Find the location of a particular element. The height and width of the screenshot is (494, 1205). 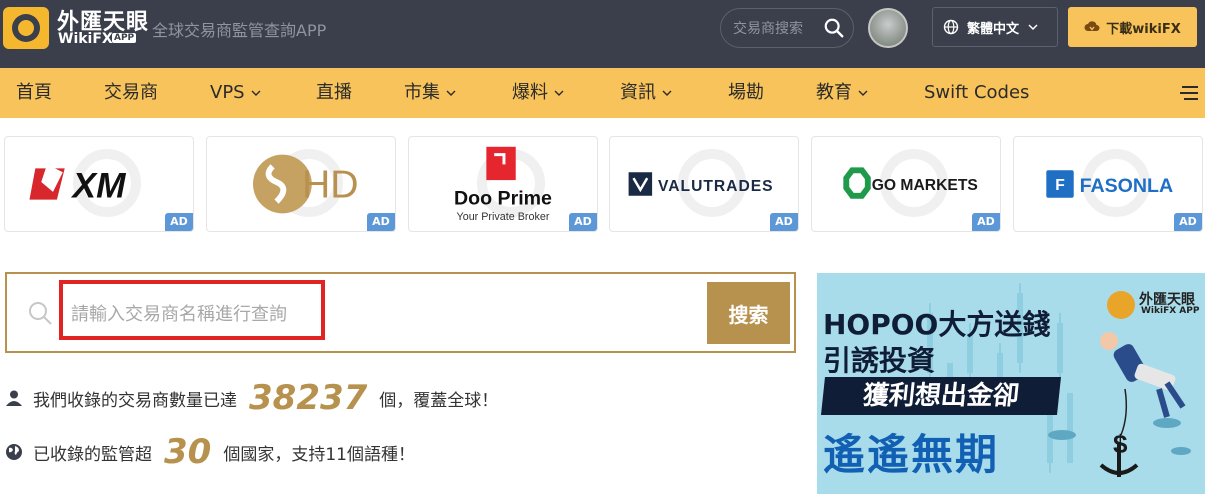

banner-headline-3: 獲利想出金卻 is located at coordinates (941, 396).